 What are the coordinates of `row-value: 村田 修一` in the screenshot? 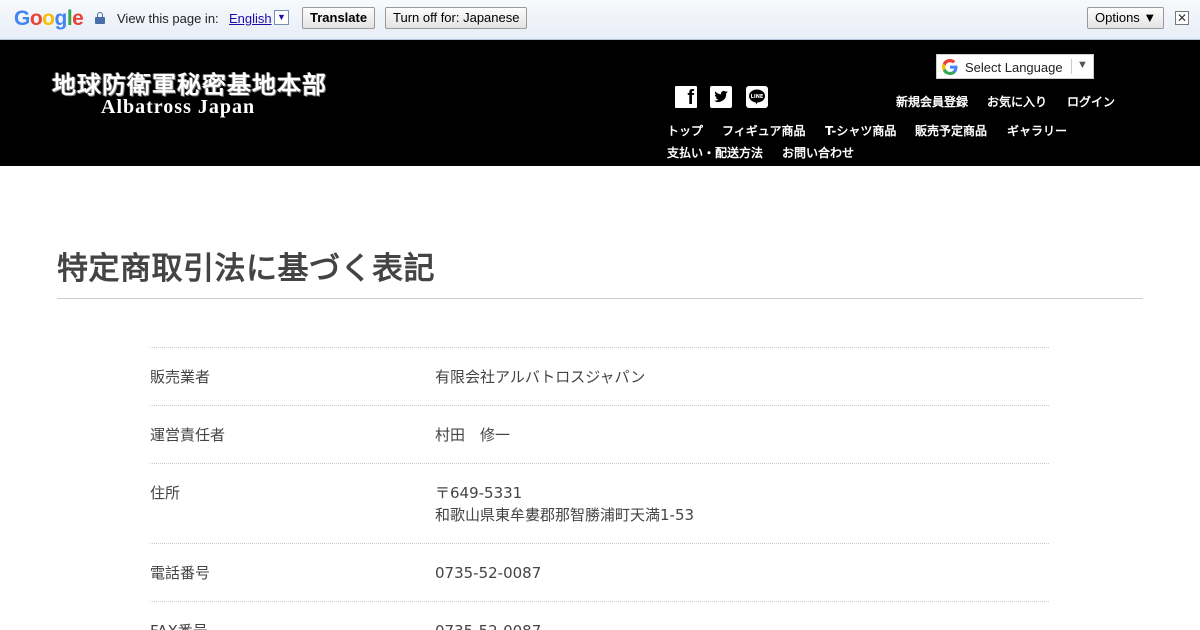 It's located at (473, 435).